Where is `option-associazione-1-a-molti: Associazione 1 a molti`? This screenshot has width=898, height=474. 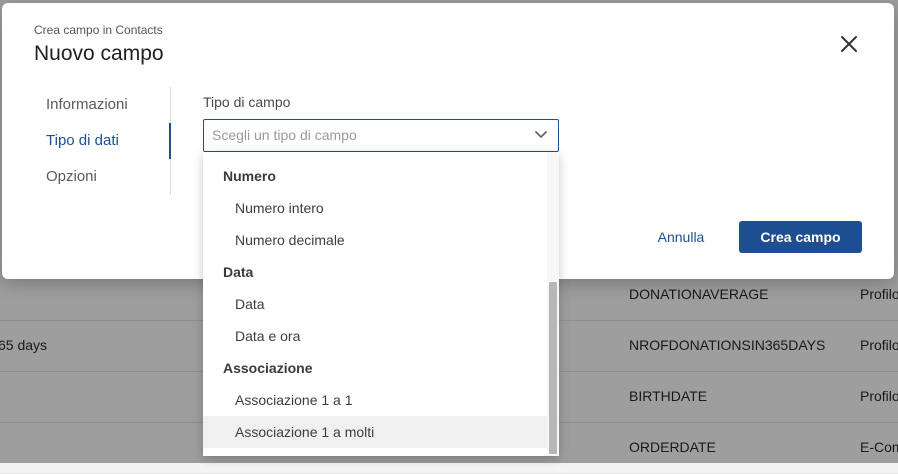
option-associazione-1-a-molti: Associazione 1 a molti is located at coordinates (375, 432).